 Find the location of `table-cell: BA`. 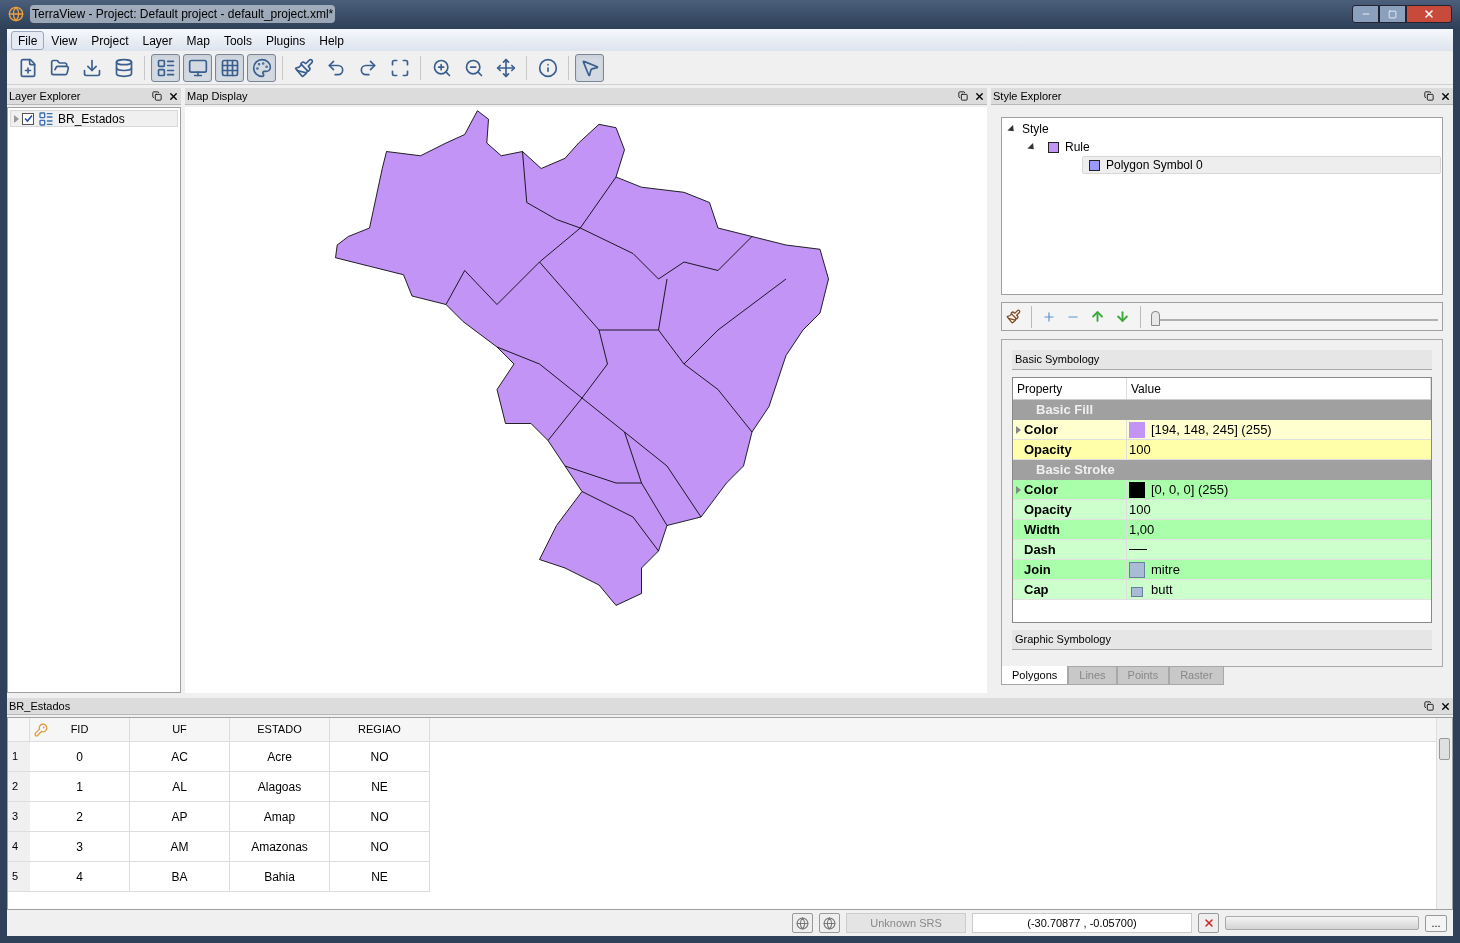

table-cell: BA is located at coordinates (180, 877).